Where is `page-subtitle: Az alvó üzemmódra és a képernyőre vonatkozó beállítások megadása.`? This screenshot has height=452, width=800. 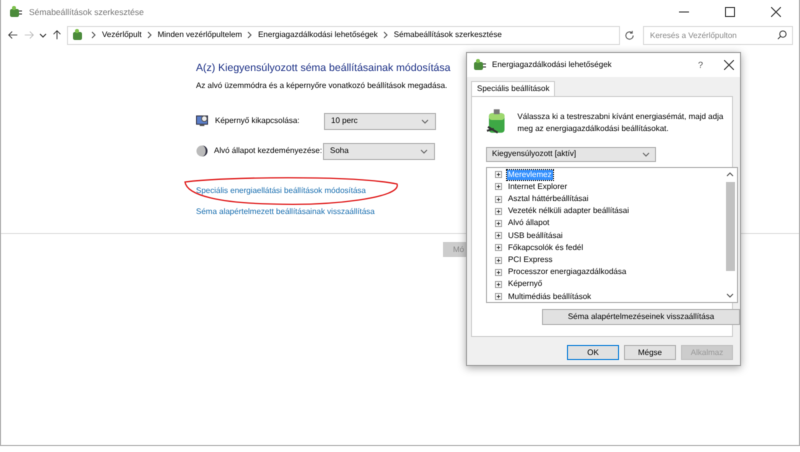 page-subtitle: Az alvó üzemmódra és a képernyőre vonatkozó beállítások megadása. is located at coordinates (322, 85).